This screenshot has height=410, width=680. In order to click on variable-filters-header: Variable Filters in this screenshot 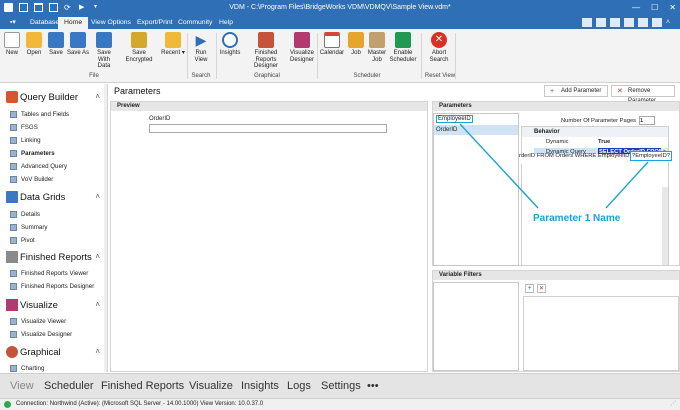, I will do `click(556, 275)`.